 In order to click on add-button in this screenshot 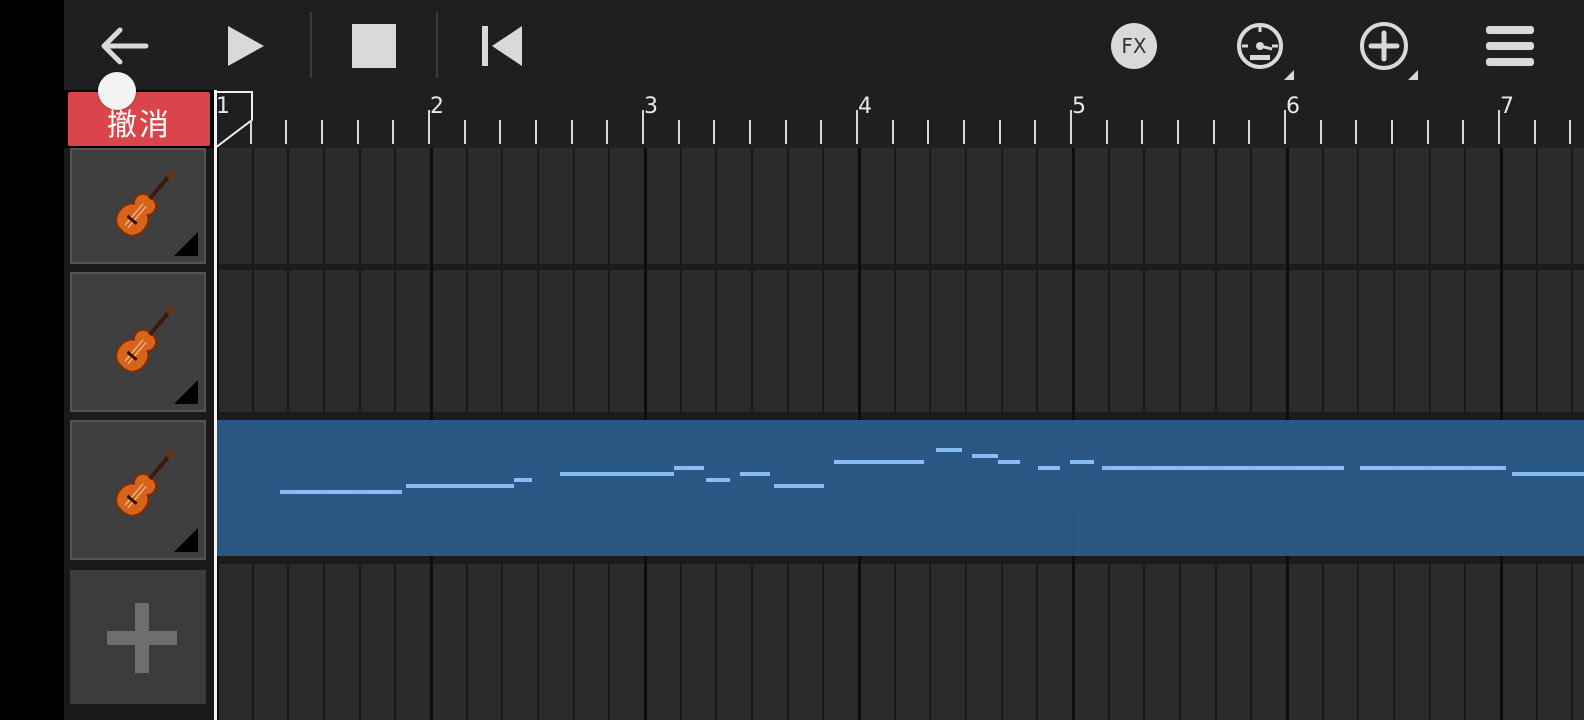, I will do `click(1385, 47)`.